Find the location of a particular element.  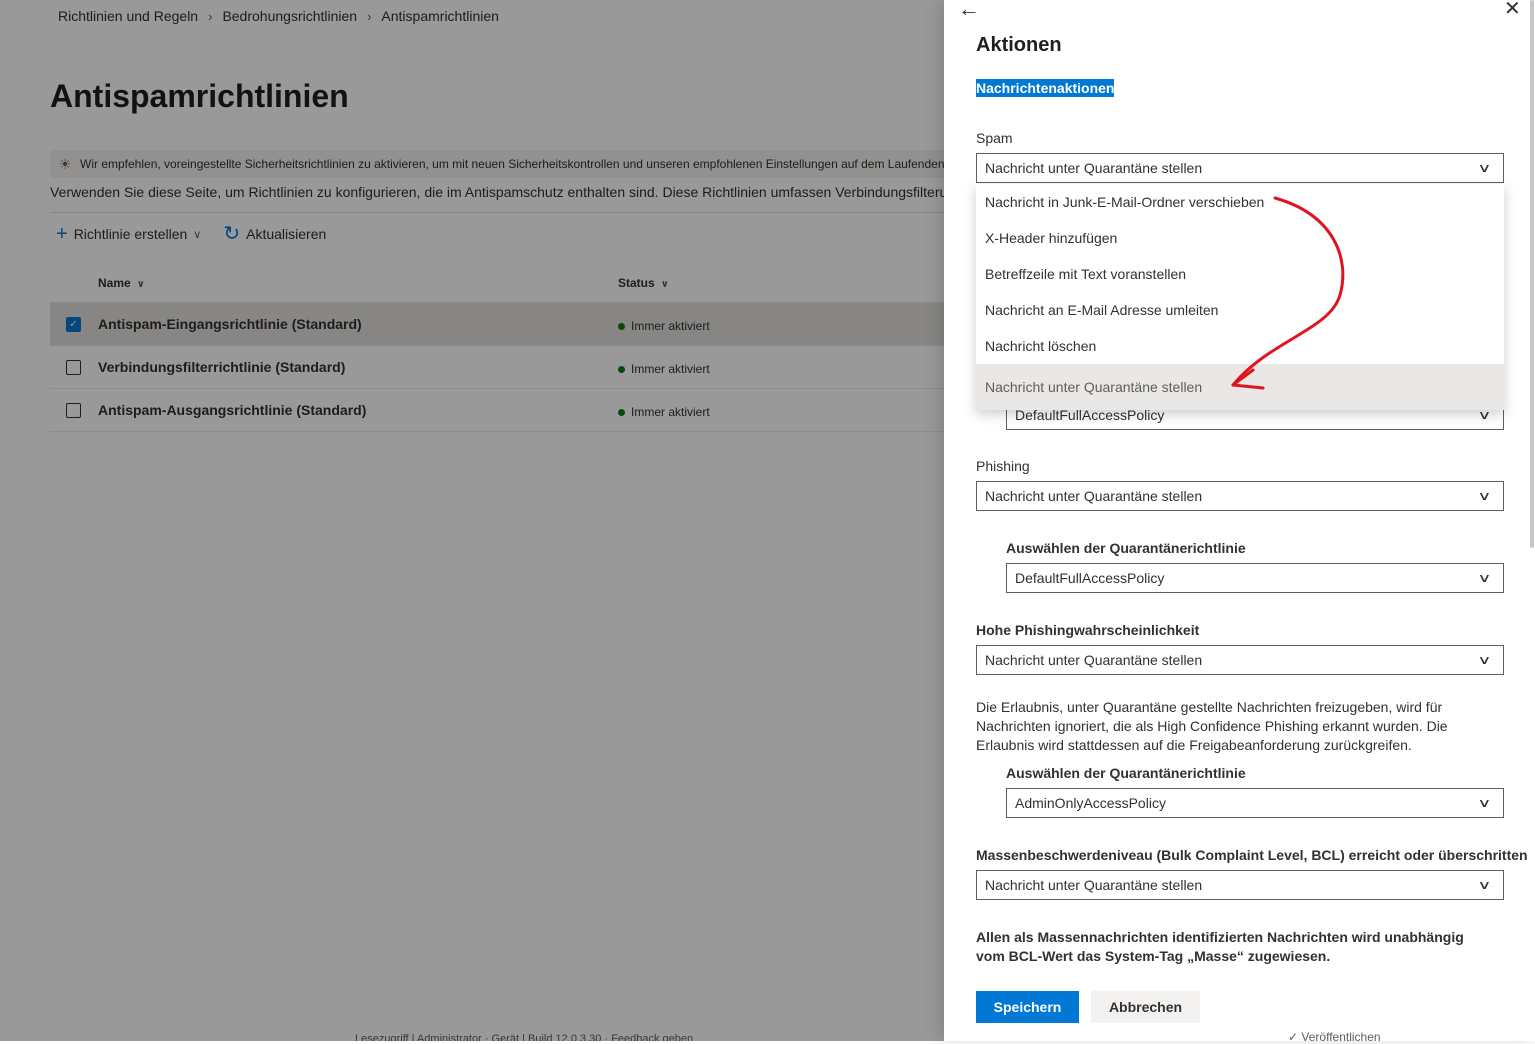

toolbar: + Richtlinie erstellen ∨ ↻ Aktualisieren is located at coordinates (202, 234).